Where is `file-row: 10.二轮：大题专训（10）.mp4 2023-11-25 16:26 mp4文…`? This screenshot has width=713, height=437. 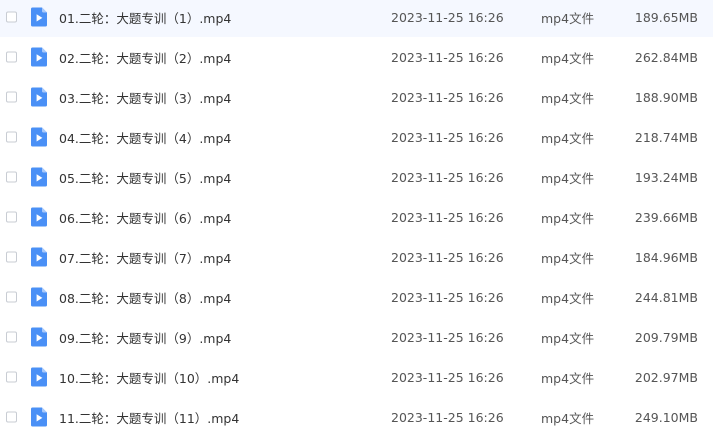 file-row: 10.二轮：大题专训（10）.mp4 2023-11-25 16:26 mp4文… is located at coordinates (356, 377).